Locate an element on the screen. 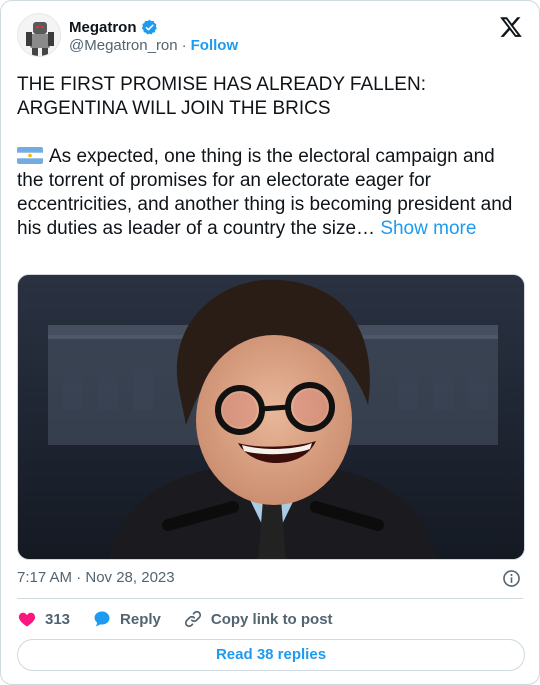 The width and height of the screenshot is (540, 685). reply-label: Reply is located at coordinates (140, 619).